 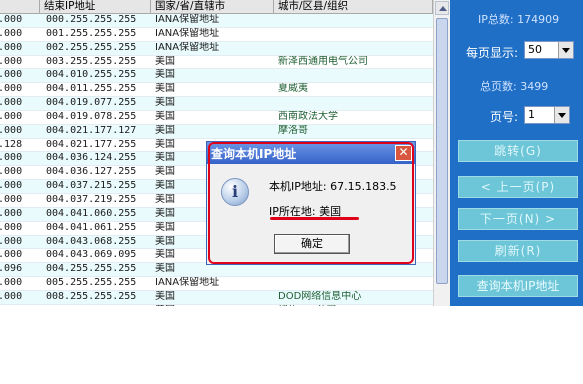 I want to click on table-row: 9.096 004.255.255.255 美国, so click(x=216, y=270).